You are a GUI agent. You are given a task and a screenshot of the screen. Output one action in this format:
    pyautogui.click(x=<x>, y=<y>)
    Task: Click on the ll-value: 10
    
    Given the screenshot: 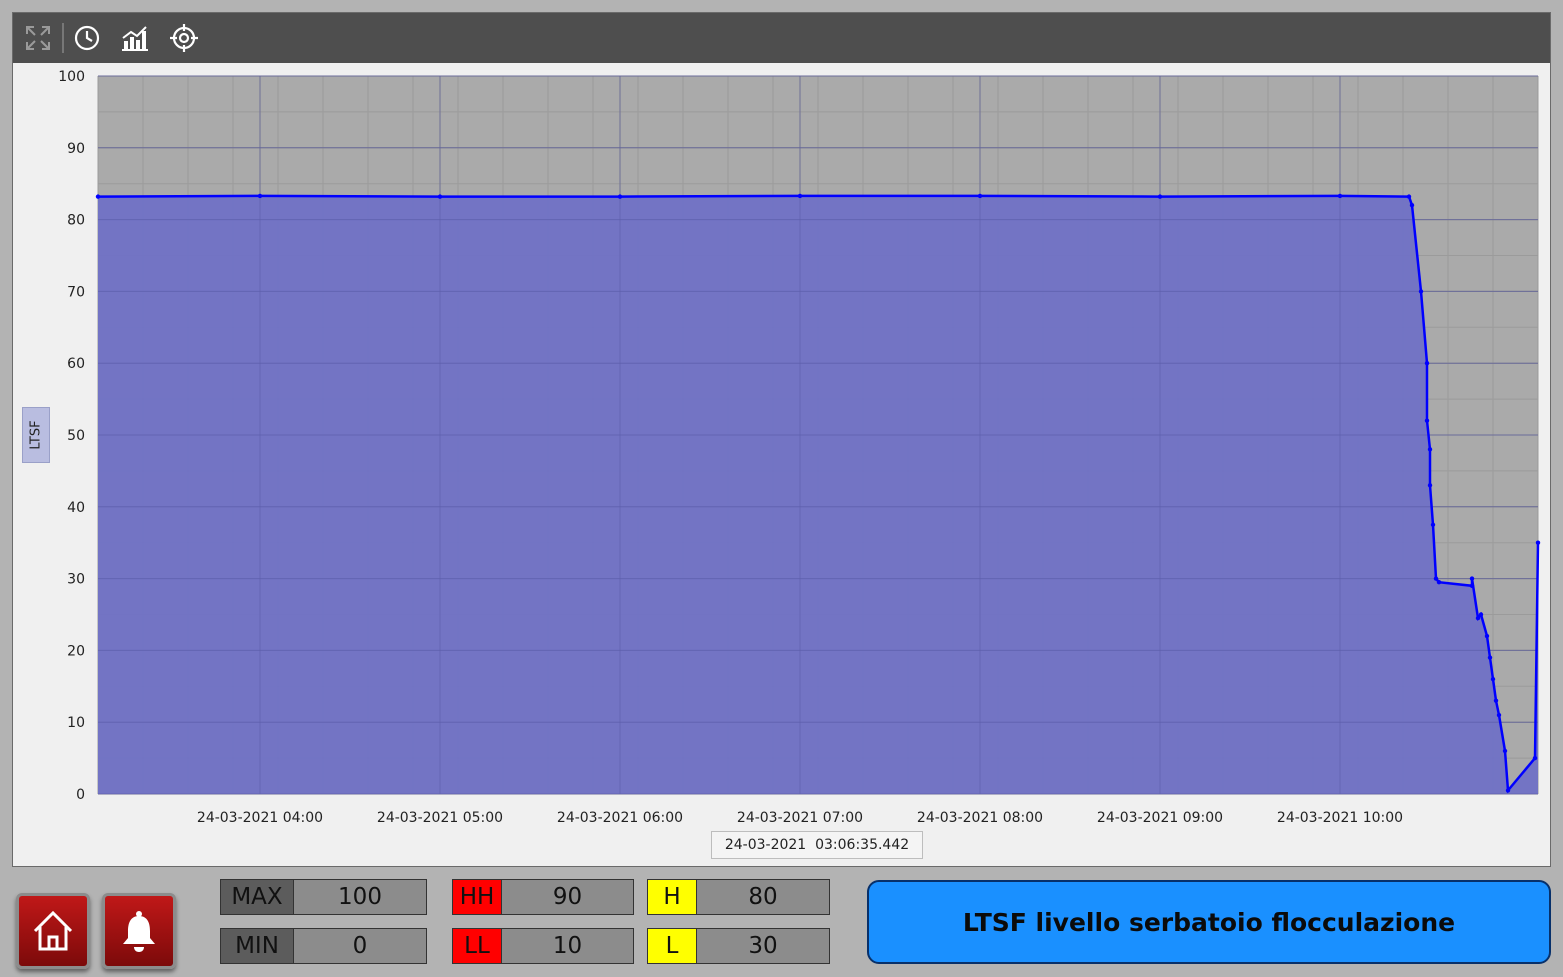 What is the action you would take?
    pyautogui.click(x=567, y=946)
    